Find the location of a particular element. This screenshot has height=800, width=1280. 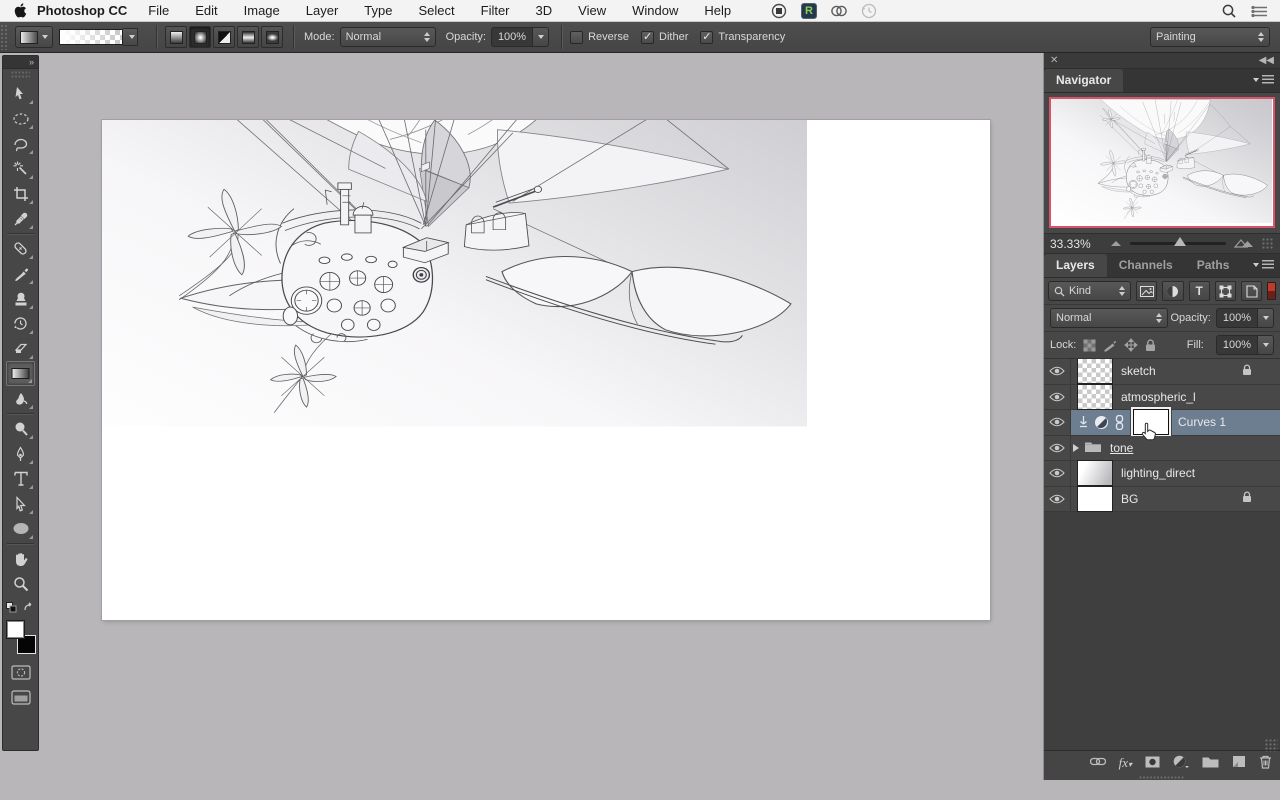

screen-mode-button is located at coordinates (20, 697).